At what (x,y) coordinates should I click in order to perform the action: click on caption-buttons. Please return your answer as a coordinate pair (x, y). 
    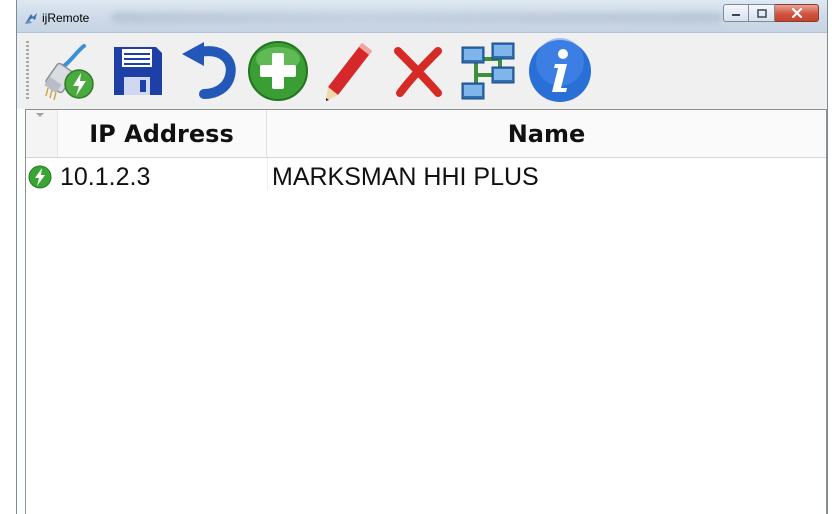
    Looking at the image, I should click on (771, 14).